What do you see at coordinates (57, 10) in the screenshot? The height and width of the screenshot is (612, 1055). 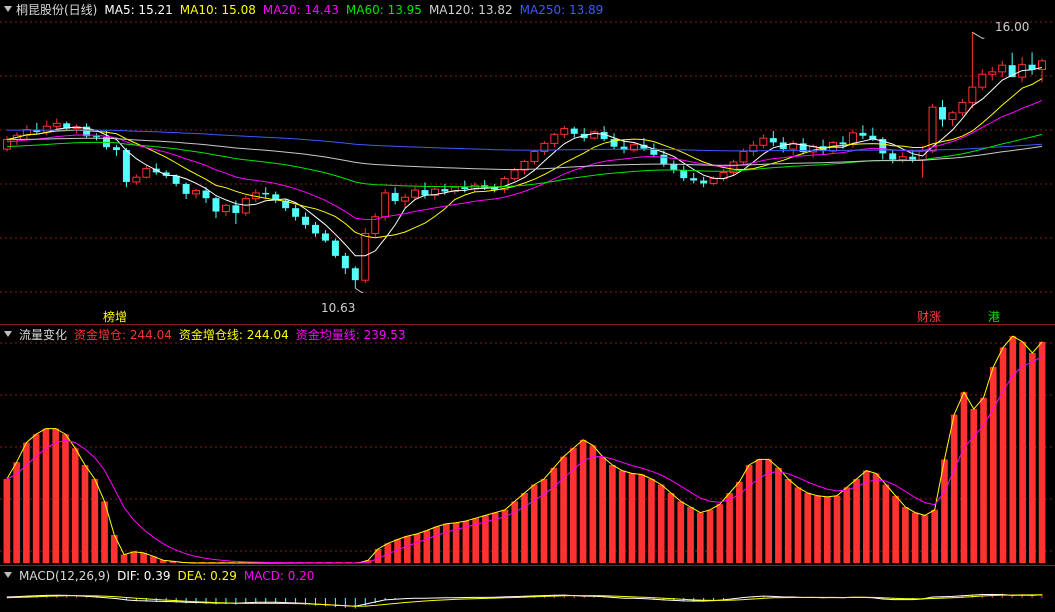 I see `stock-title: 桐昆股份(日线)` at bounding box center [57, 10].